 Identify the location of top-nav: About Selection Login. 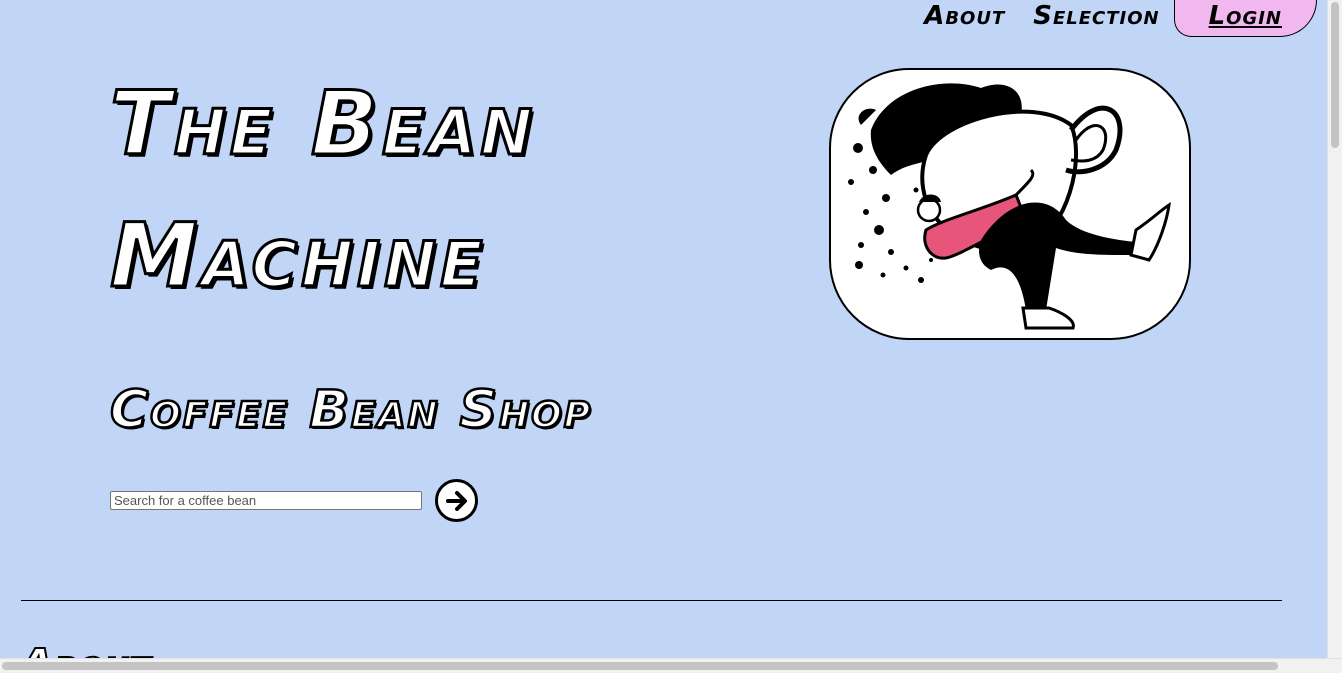
(1113, 18).